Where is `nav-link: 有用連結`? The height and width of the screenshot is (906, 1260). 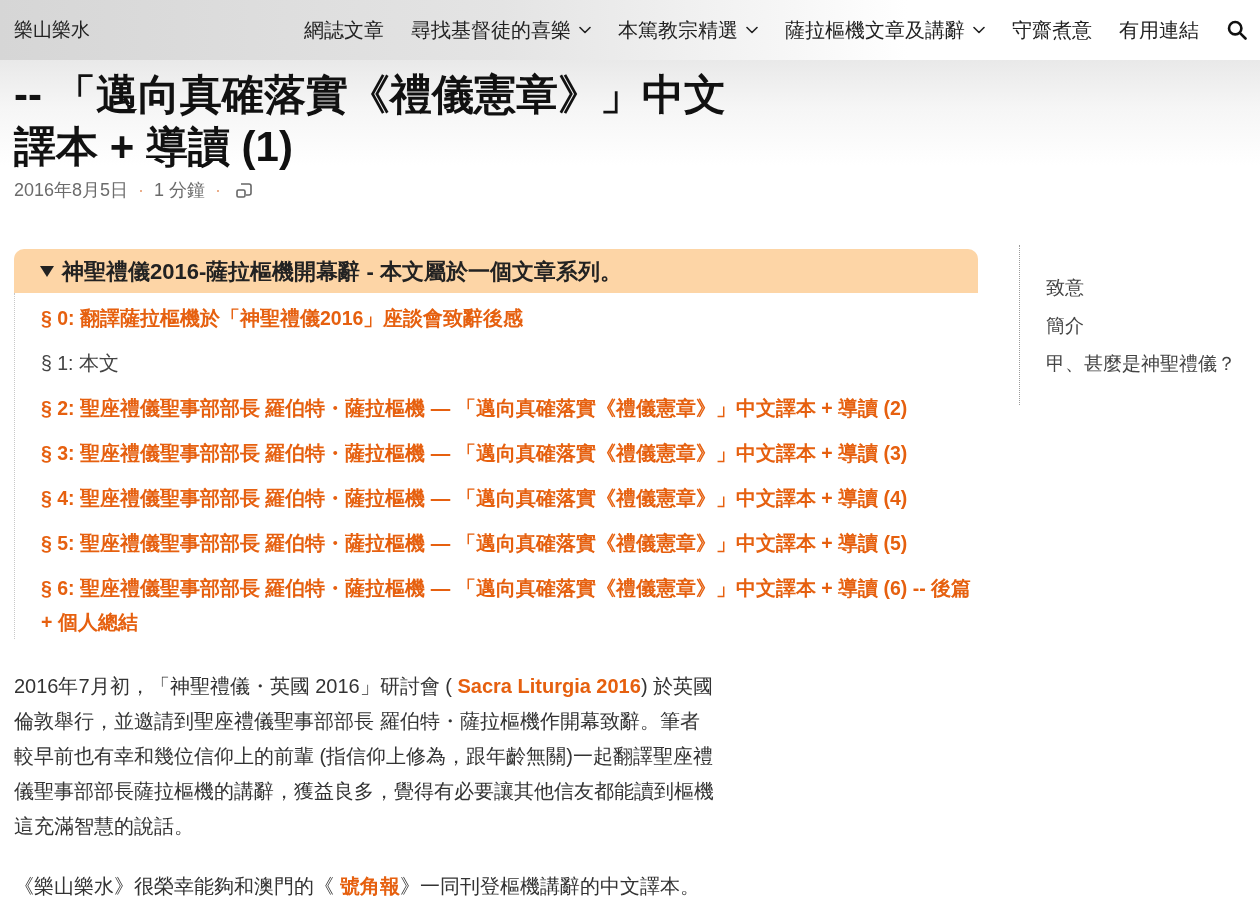 nav-link: 有用連結 is located at coordinates (1159, 30).